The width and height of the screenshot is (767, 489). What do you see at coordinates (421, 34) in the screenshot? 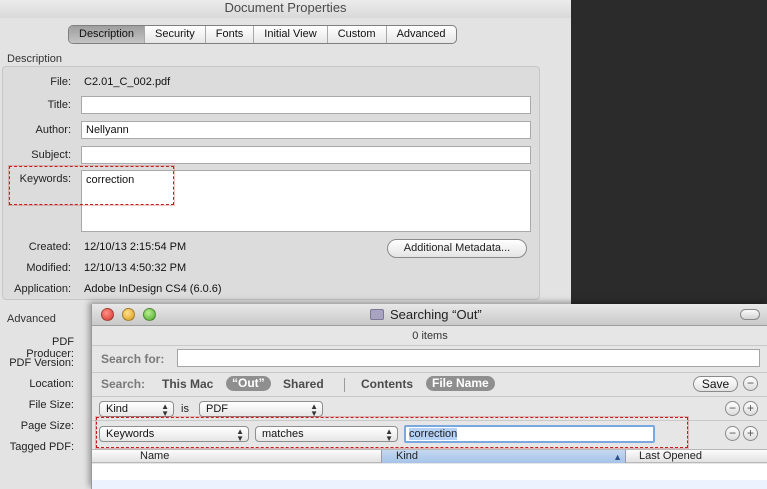
I see `tab-advanced: Advanced` at bounding box center [421, 34].